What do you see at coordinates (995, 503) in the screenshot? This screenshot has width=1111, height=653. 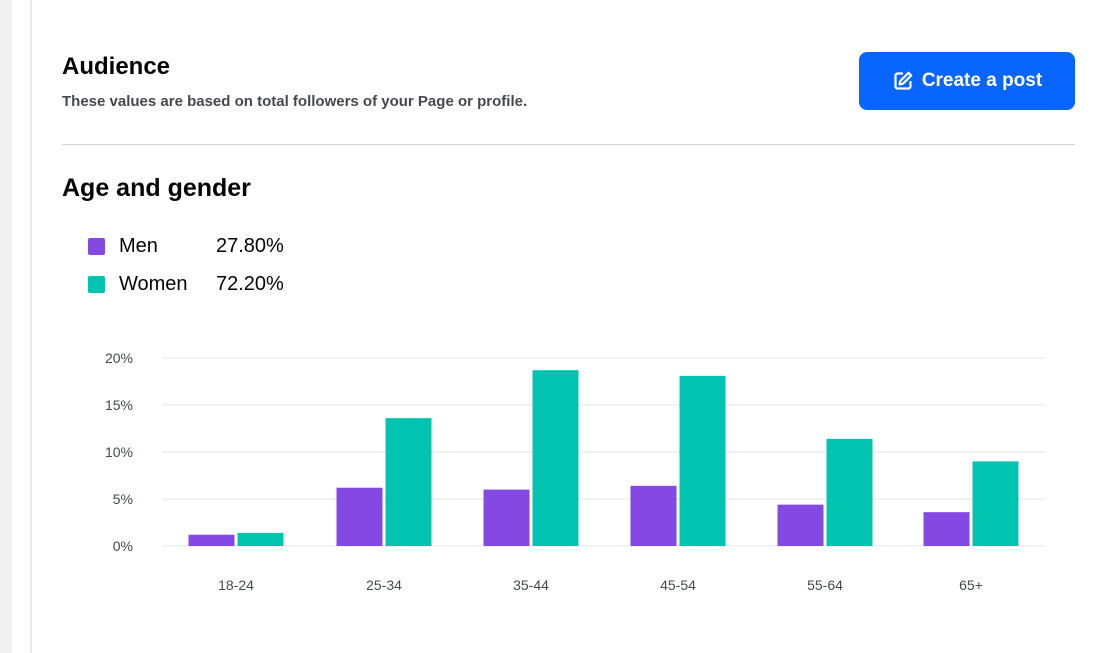 I see `bar-women-65+` at bounding box center [995, 503].